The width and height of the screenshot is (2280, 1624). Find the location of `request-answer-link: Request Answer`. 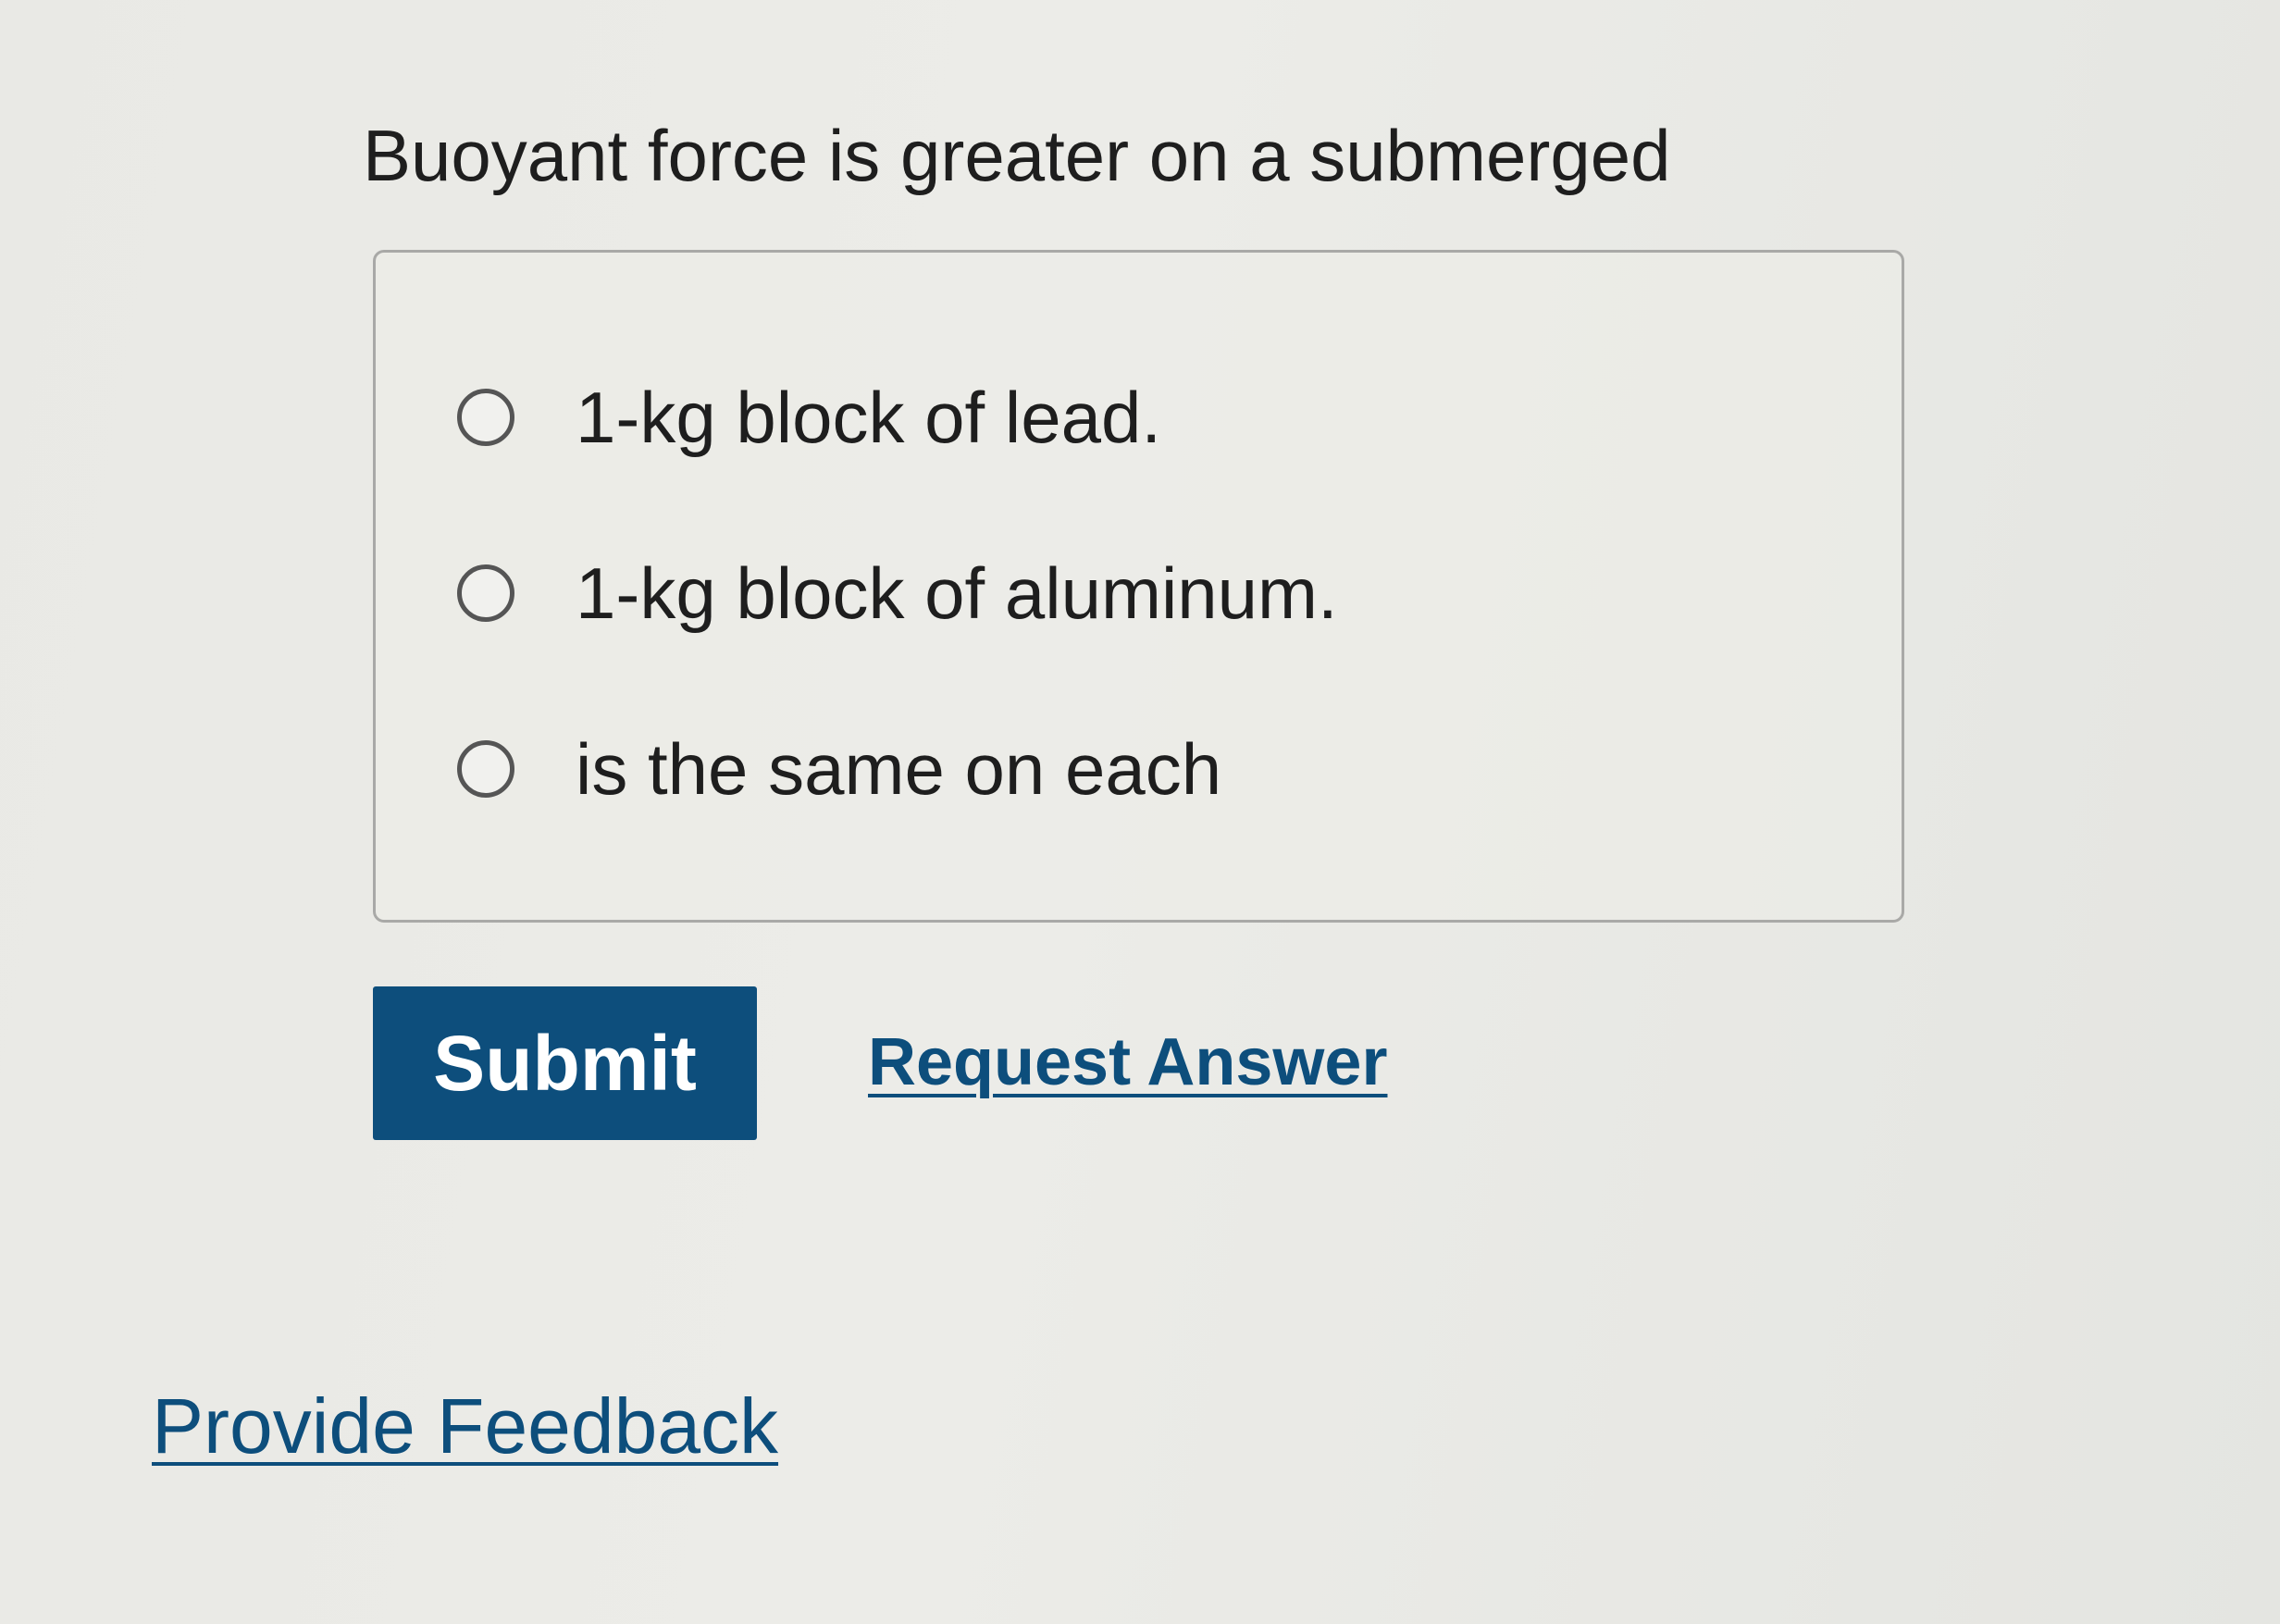

request-answer-link: Request Answer is located at coordinates (1128, 1062).